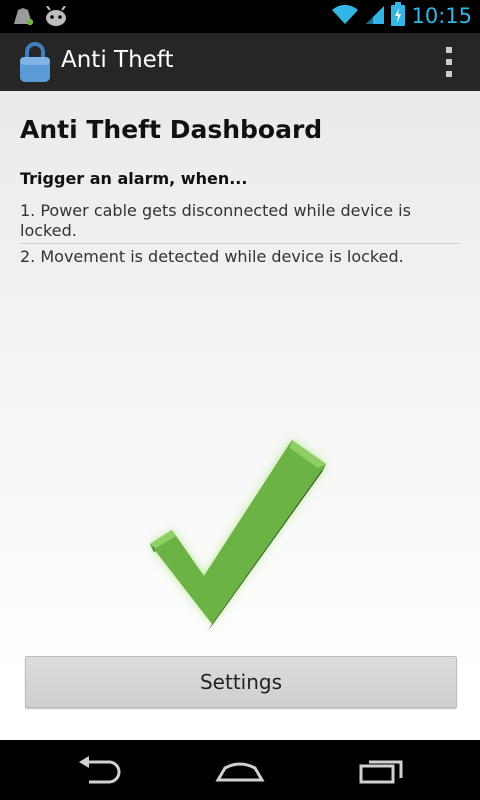  I want to click on recent-apps-icon, so click(380, 770).